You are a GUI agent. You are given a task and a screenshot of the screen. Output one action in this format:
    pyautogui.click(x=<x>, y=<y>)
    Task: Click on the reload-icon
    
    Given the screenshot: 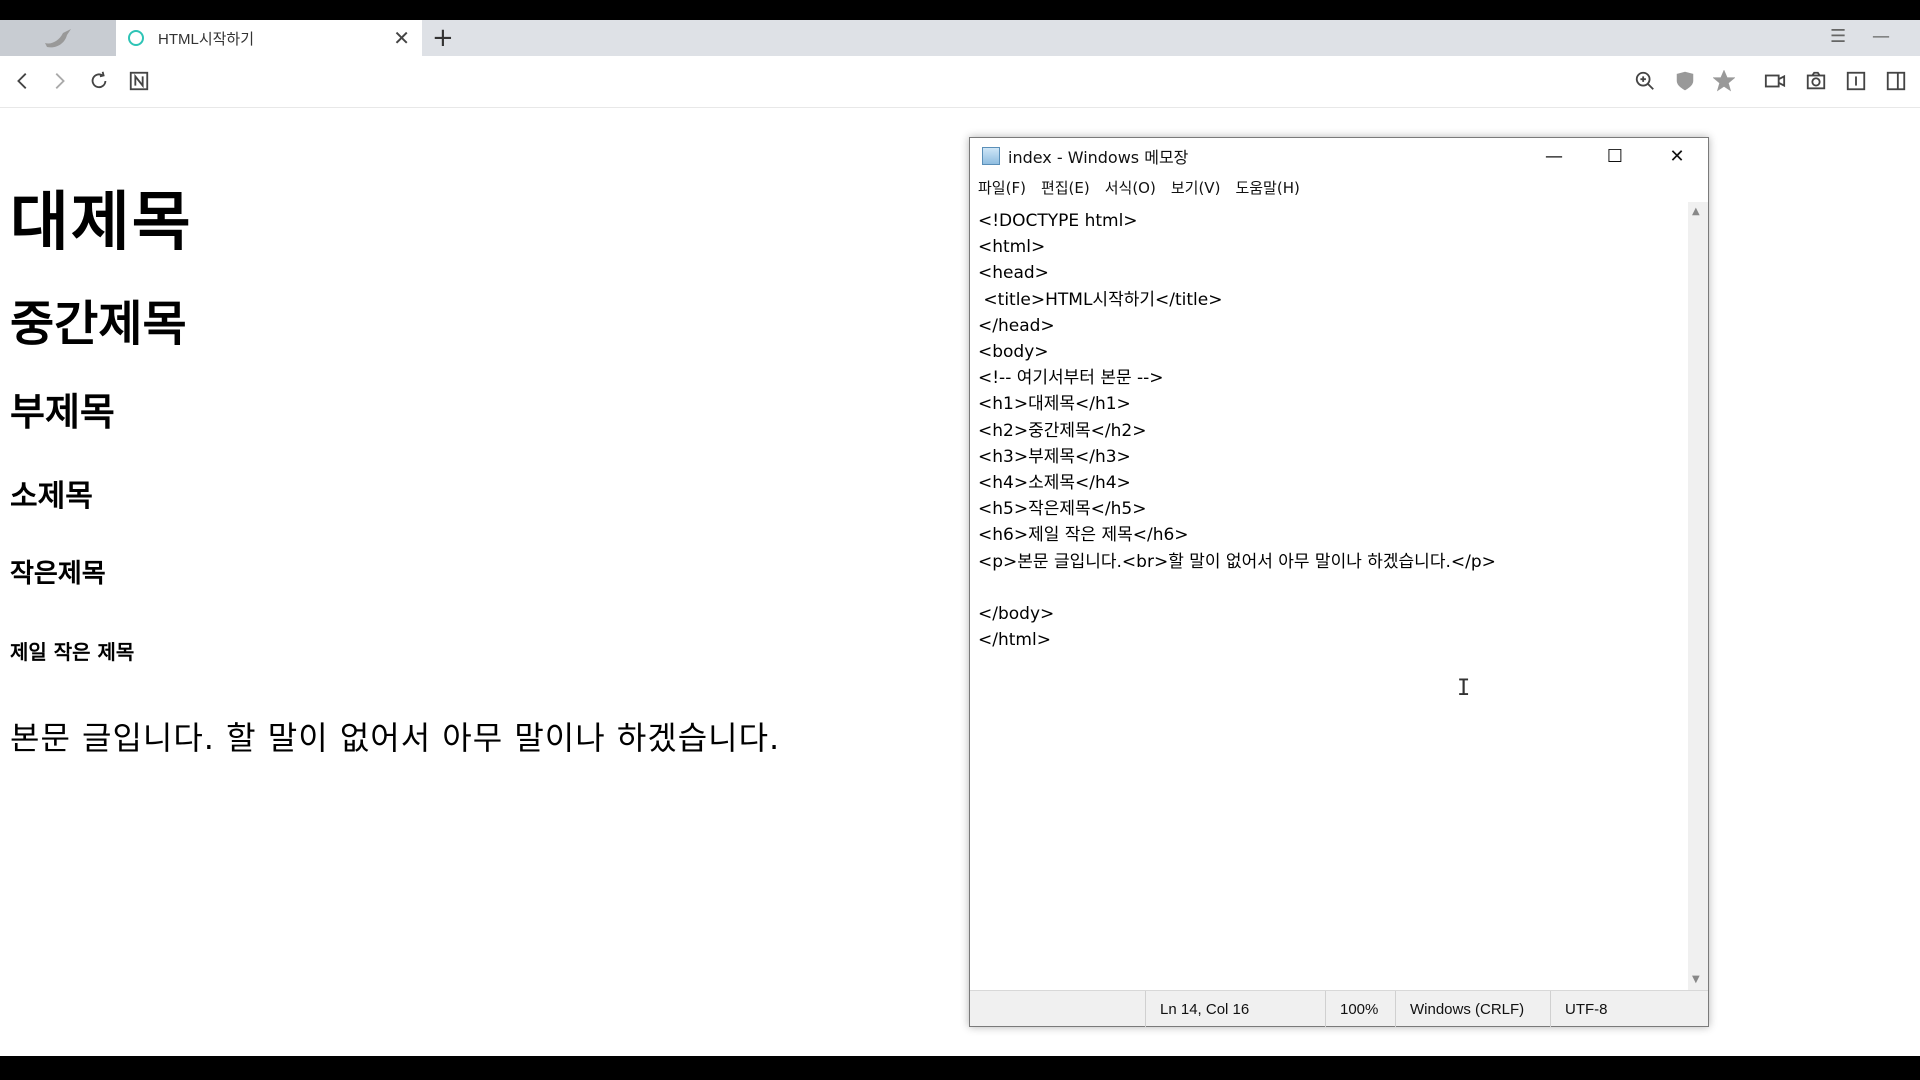 What is the action you would take?
    pyautogui.click(x=99, y=81)
    